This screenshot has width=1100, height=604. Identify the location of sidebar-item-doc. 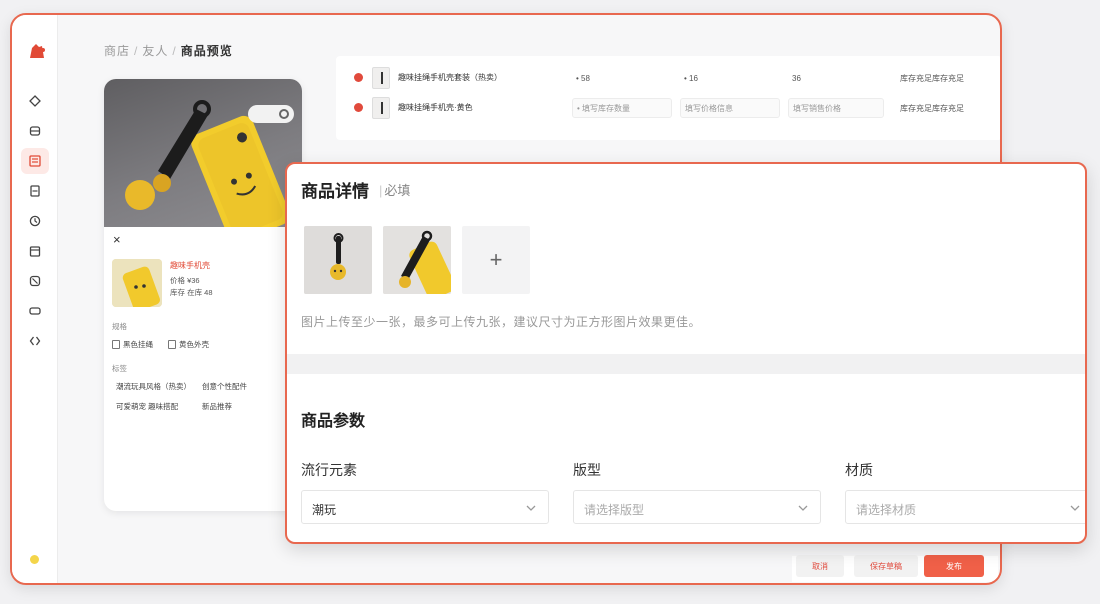
(35, 191).